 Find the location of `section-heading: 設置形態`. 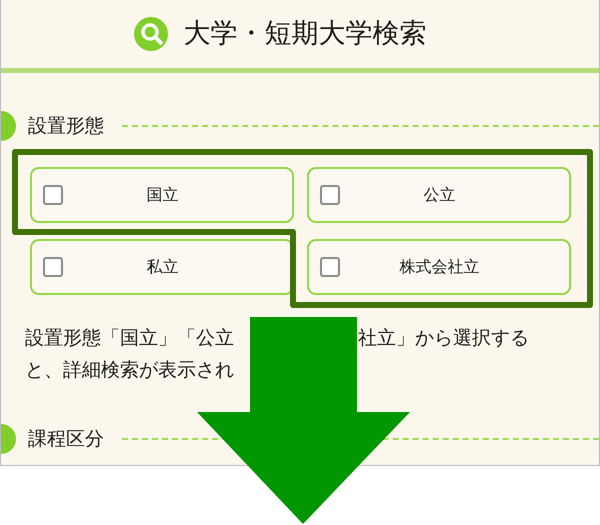

section-heading: 設置形態 is located at coordinates (66, 126).